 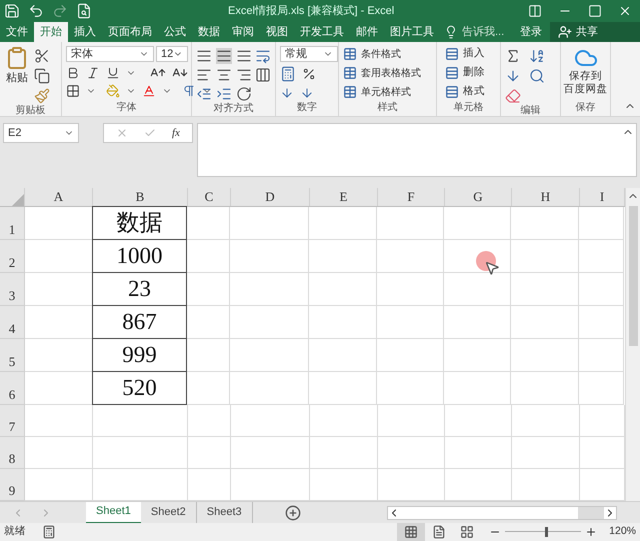 I want to click on zoom-slider, so click(x=543, y=532).